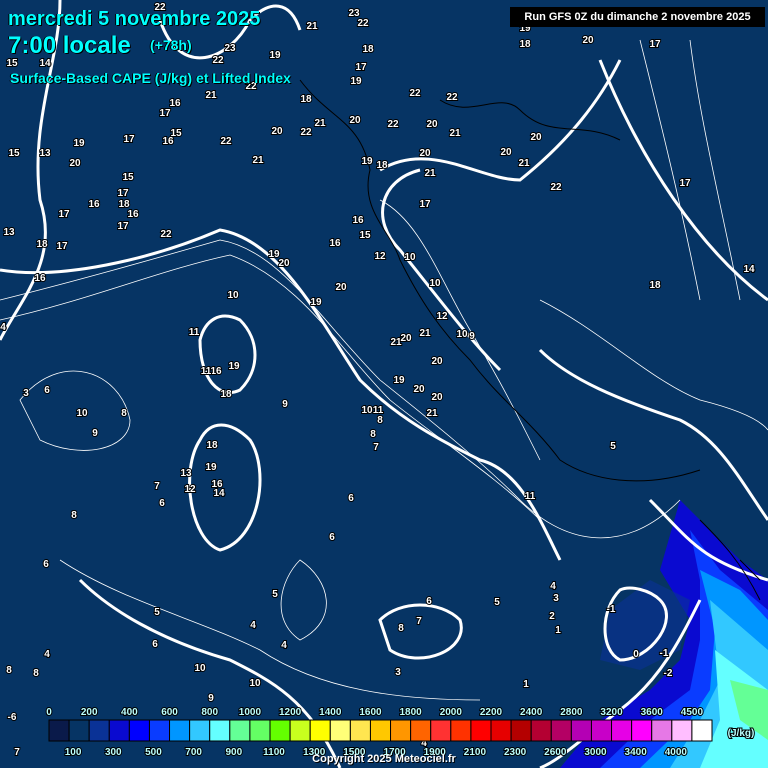  What do you see at coordinates (491, 712) in the screenshot?
I see `colorbar-top-label: 2200` at bounding box center [491, 712].